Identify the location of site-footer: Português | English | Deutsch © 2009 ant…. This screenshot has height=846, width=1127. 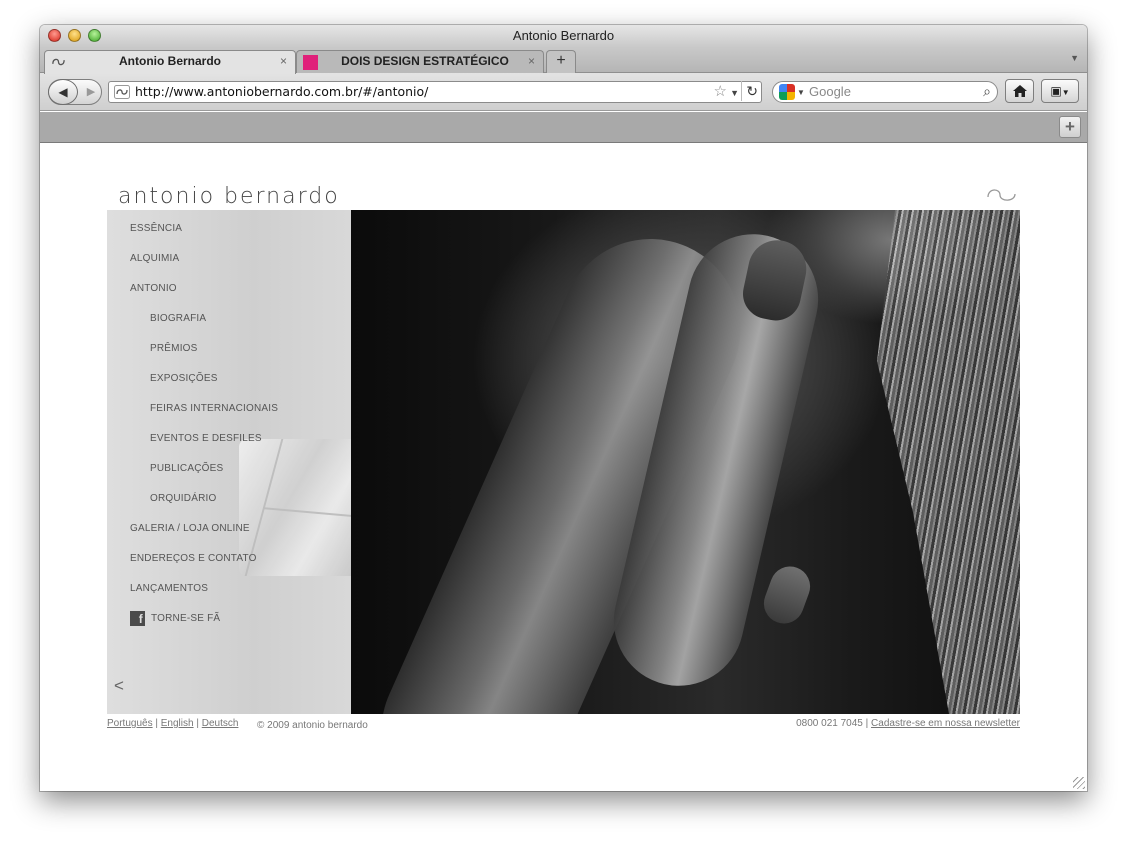
(563, 726).